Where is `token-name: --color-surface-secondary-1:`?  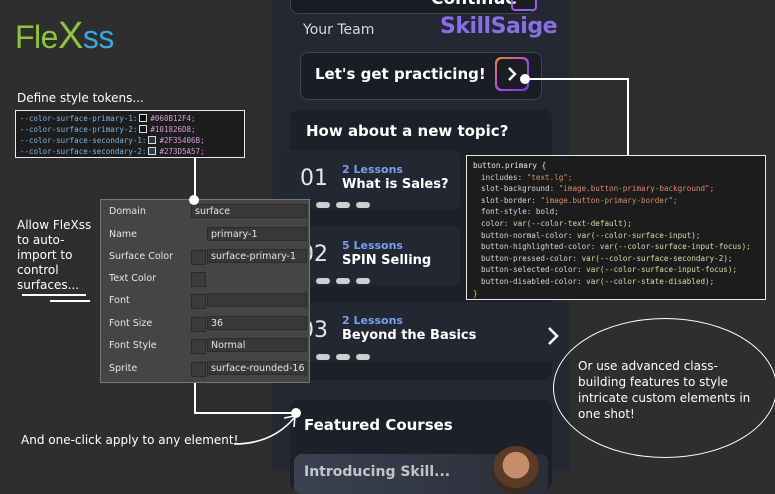
token-name: --color-surface-secondary-1: is located at coordinates (83, 140).